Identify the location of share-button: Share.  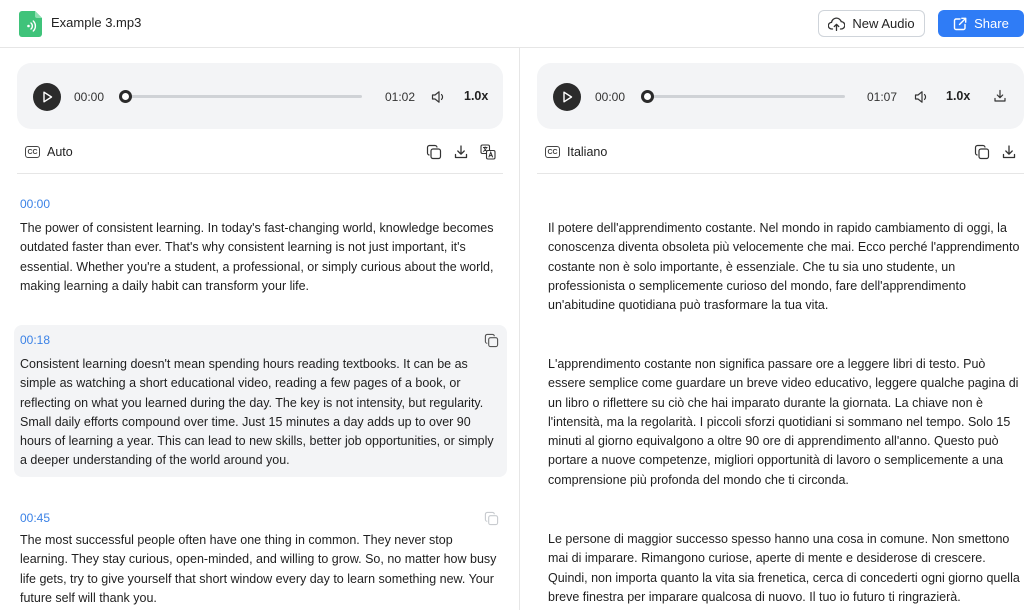
(981, 23).